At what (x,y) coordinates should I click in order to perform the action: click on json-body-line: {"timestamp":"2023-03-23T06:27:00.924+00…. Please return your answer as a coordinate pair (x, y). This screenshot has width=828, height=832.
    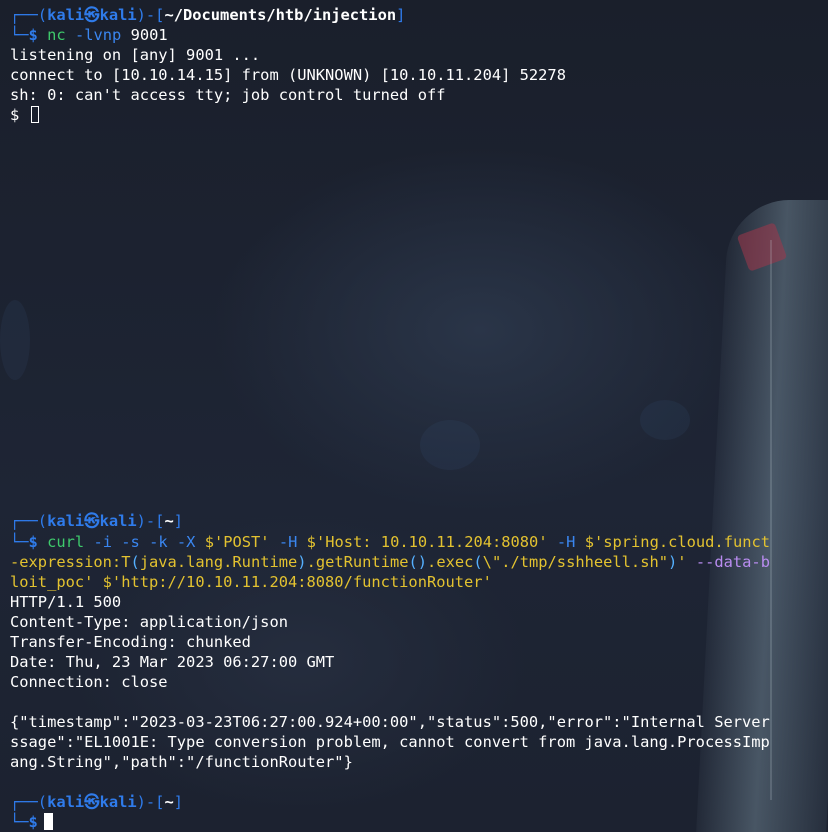
    Looking at the image, I should click on (390, 722).